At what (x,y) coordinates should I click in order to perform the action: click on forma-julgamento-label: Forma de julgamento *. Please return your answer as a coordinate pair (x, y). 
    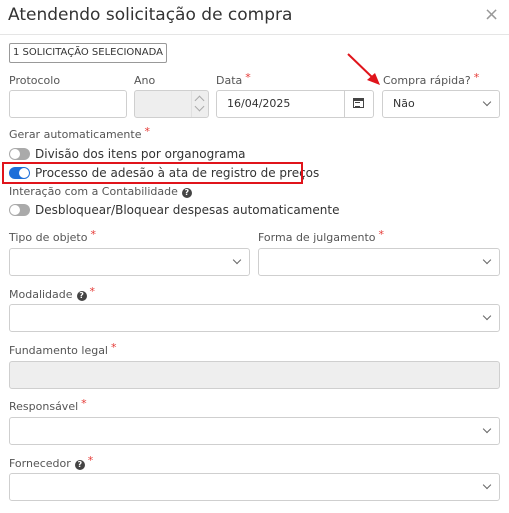
    Looking at the image, I should click on (321, 236).